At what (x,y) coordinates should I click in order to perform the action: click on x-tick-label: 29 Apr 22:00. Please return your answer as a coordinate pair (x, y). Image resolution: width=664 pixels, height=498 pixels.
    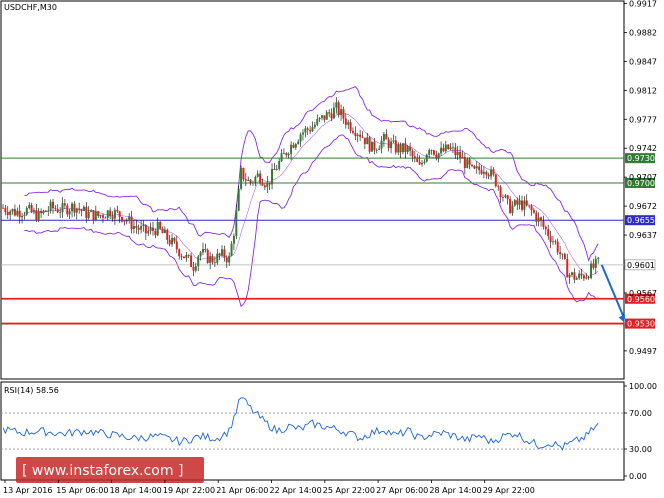
    Looking at the image, I should click on (509, 490).